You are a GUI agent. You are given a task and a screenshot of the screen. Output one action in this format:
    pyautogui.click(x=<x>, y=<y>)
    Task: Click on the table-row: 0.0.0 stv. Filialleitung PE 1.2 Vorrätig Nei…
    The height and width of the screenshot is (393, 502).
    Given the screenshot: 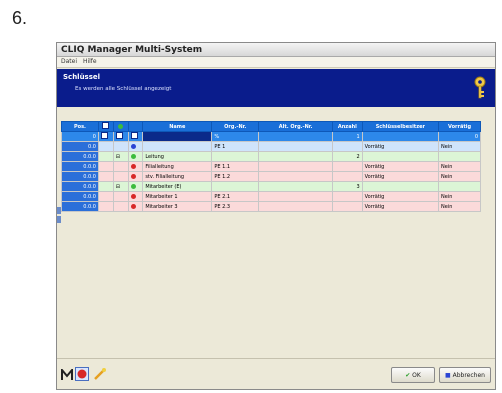 What is the action you would take?
    pyautogui.click(x=271, y=176)
    